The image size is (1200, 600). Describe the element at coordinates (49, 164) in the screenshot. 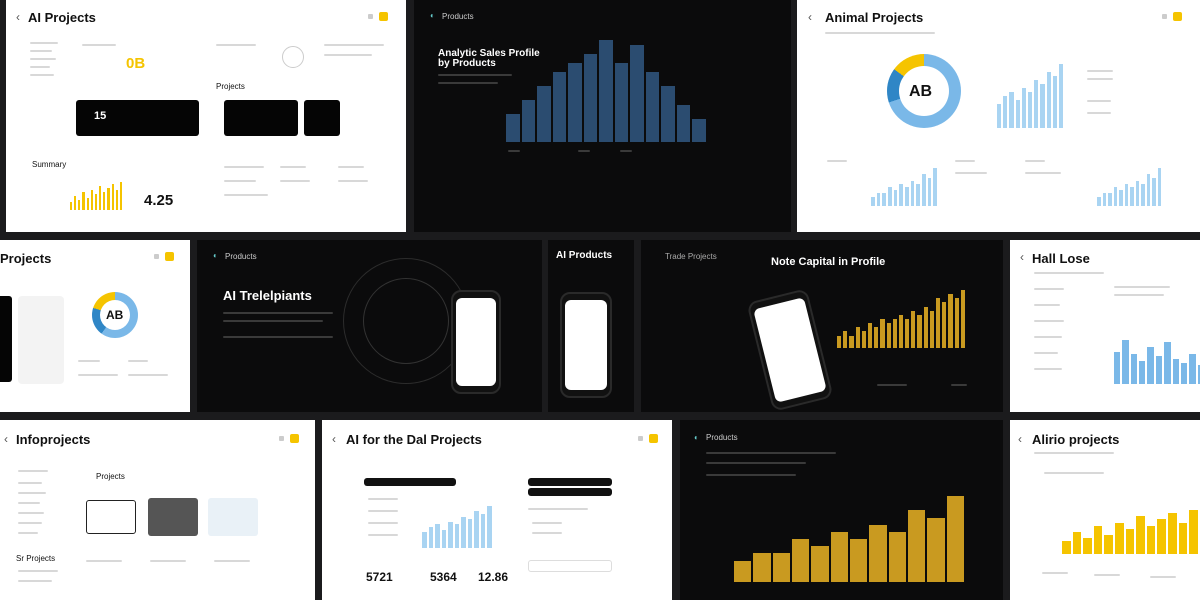

I see `summary-label: Summary` at that location.